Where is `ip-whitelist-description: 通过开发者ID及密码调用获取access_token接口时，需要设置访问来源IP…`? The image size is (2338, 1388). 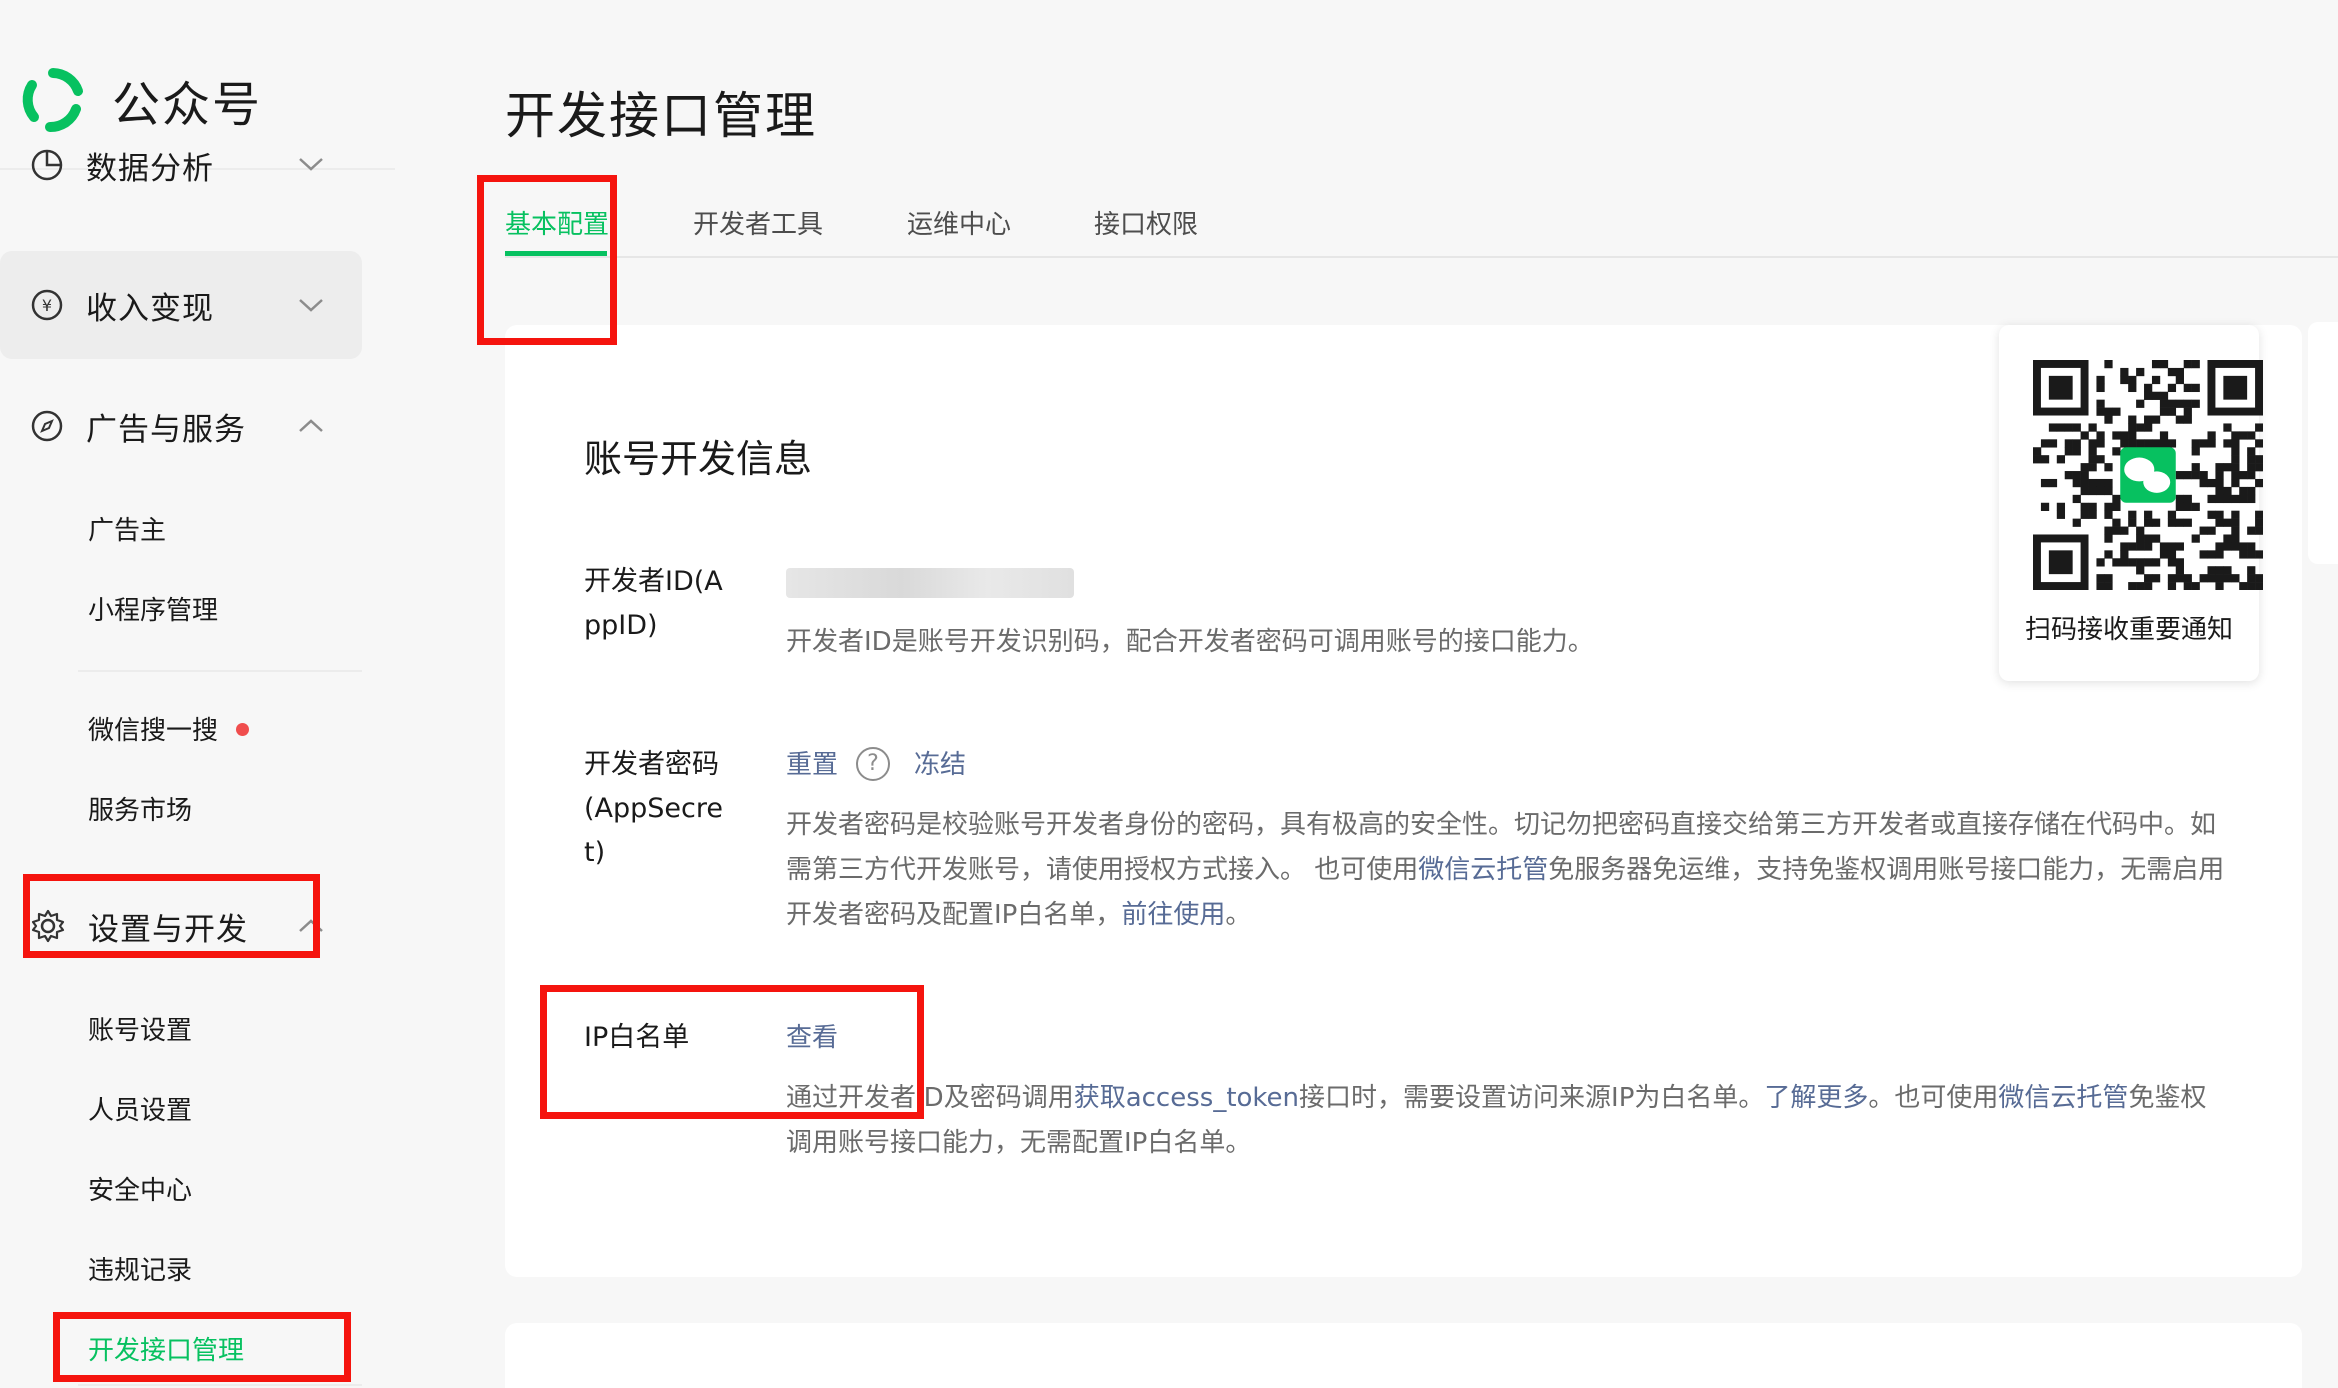
ip-whitelist-description: 通过开发者ID及密码调用获取access_token接口时，需要设置访问来源IP… is located at coordinates (1496, 1120).